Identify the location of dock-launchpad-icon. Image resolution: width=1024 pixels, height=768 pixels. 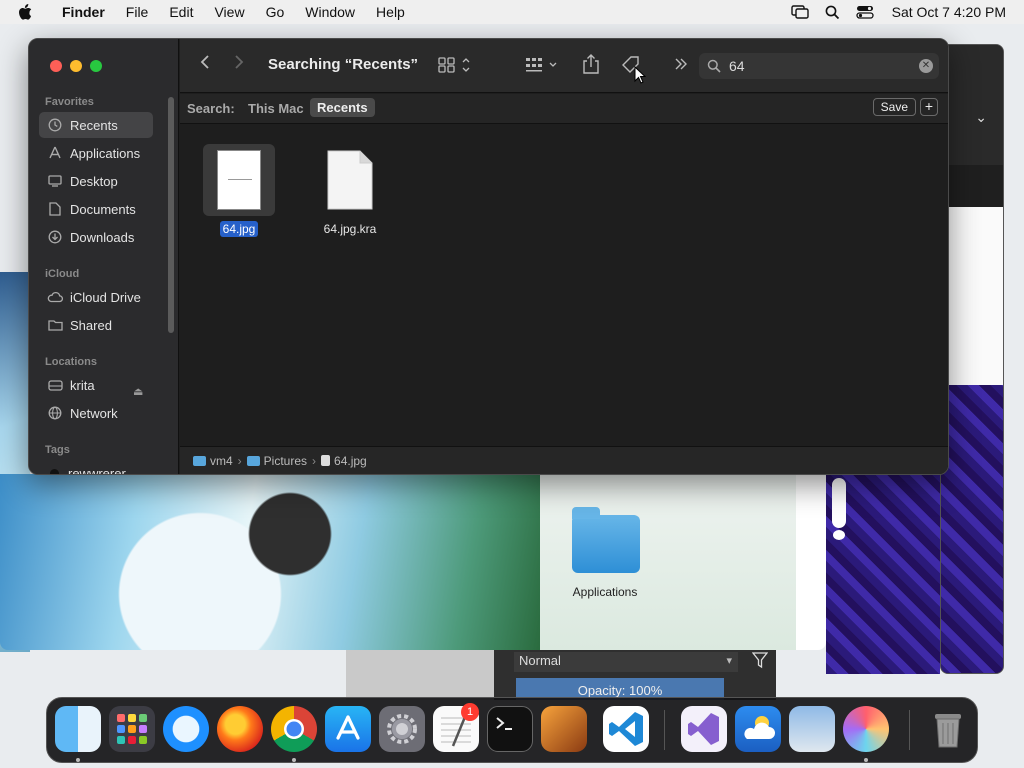
(132, 729).